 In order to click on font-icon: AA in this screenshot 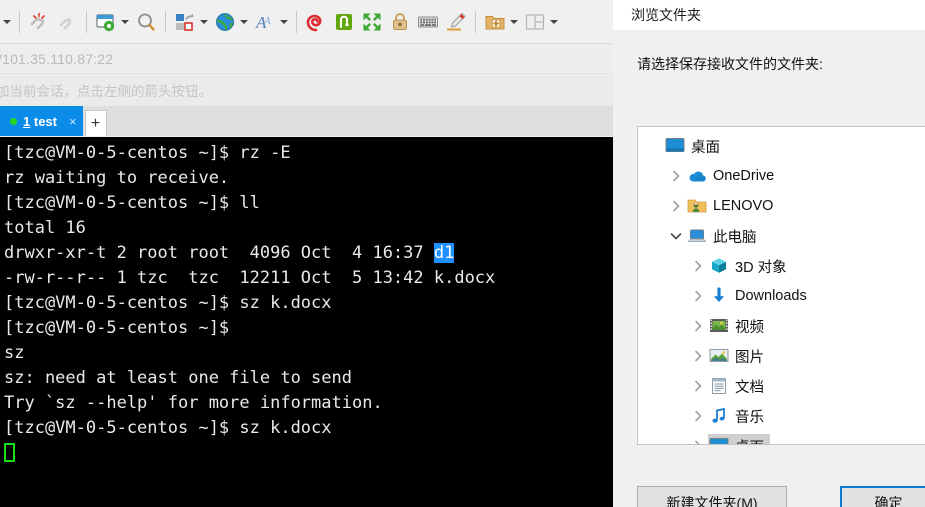, I will do `click(265, 22)`.